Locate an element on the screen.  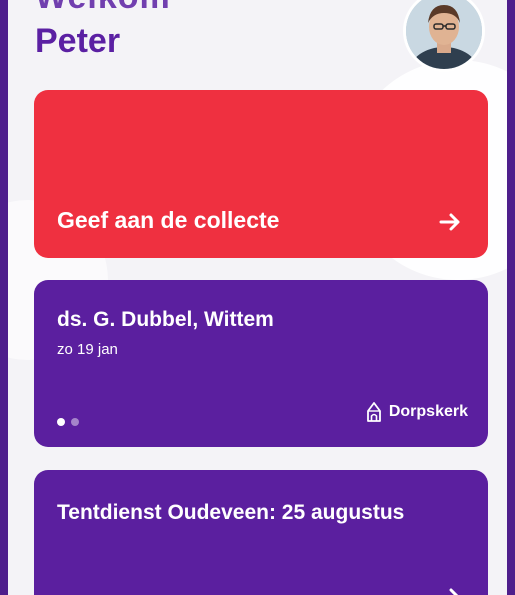
greeting-text: Welkom is located at coordinates (103, 8).